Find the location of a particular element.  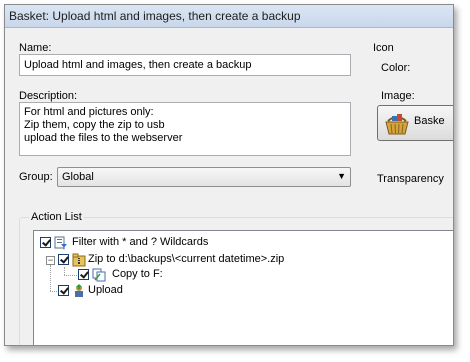

tree-item: Filter with * and ? Wildcards is located at coordinates (190, 243).